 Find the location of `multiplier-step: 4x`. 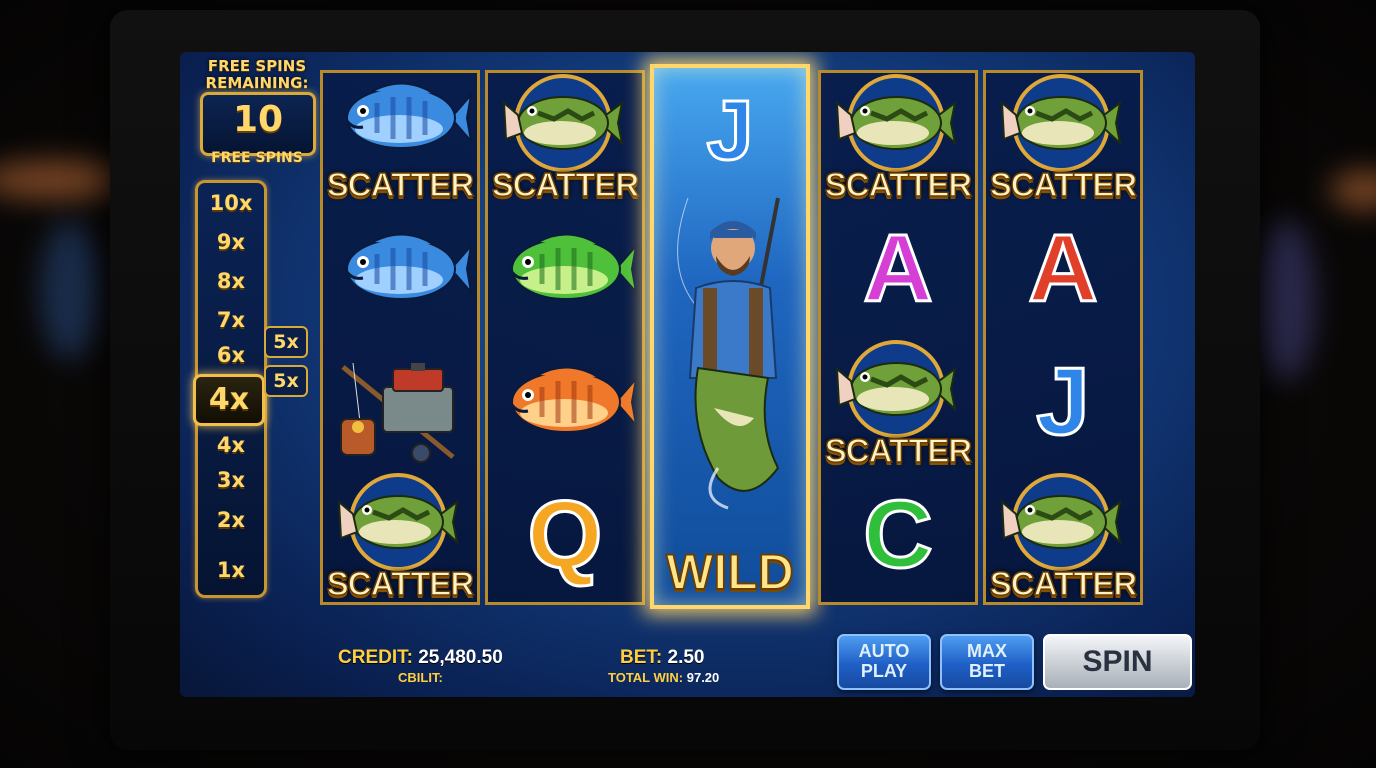

multiplier-step: 4x is located at coordinates (231, 445).